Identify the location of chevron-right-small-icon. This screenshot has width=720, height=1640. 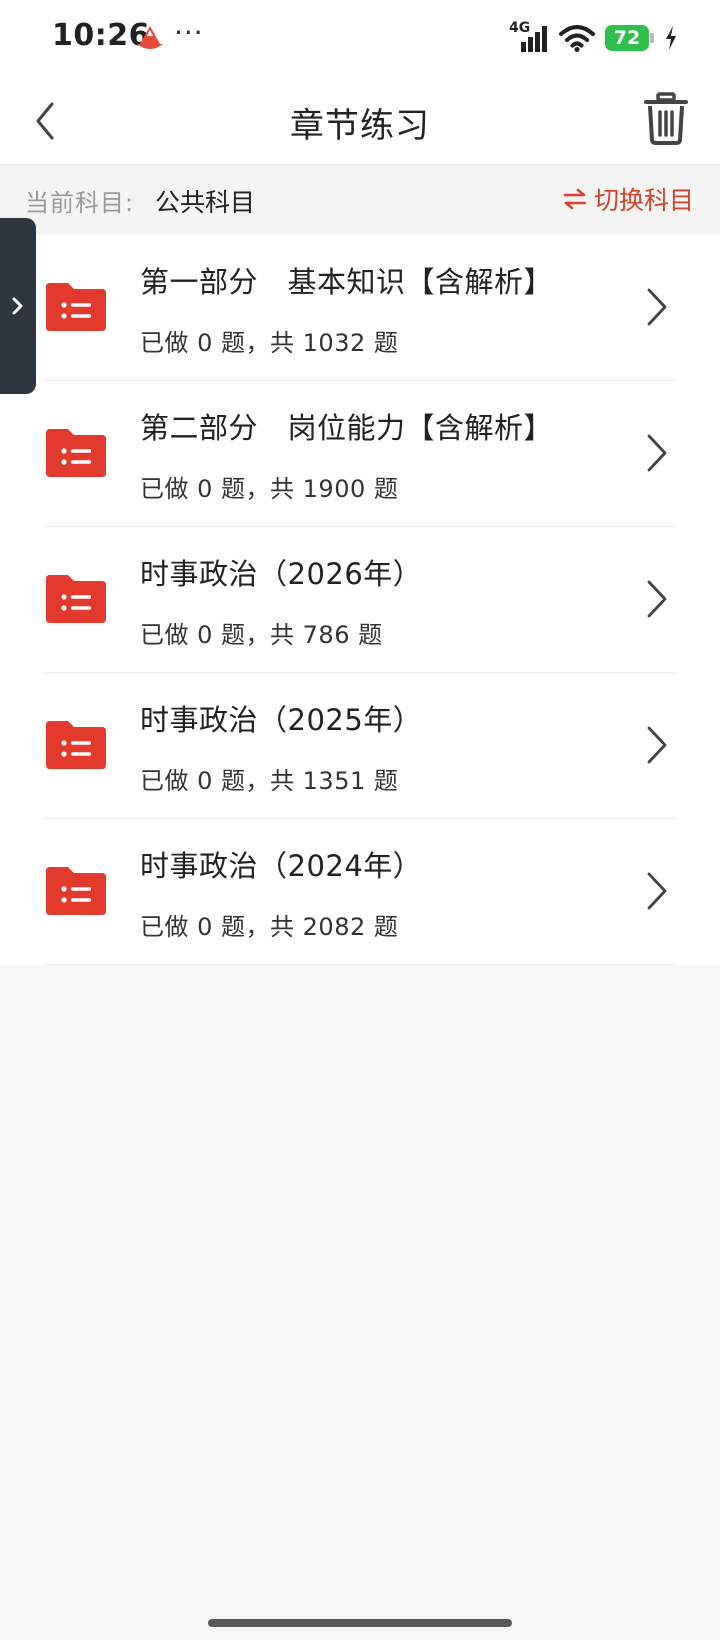
(17, 306).